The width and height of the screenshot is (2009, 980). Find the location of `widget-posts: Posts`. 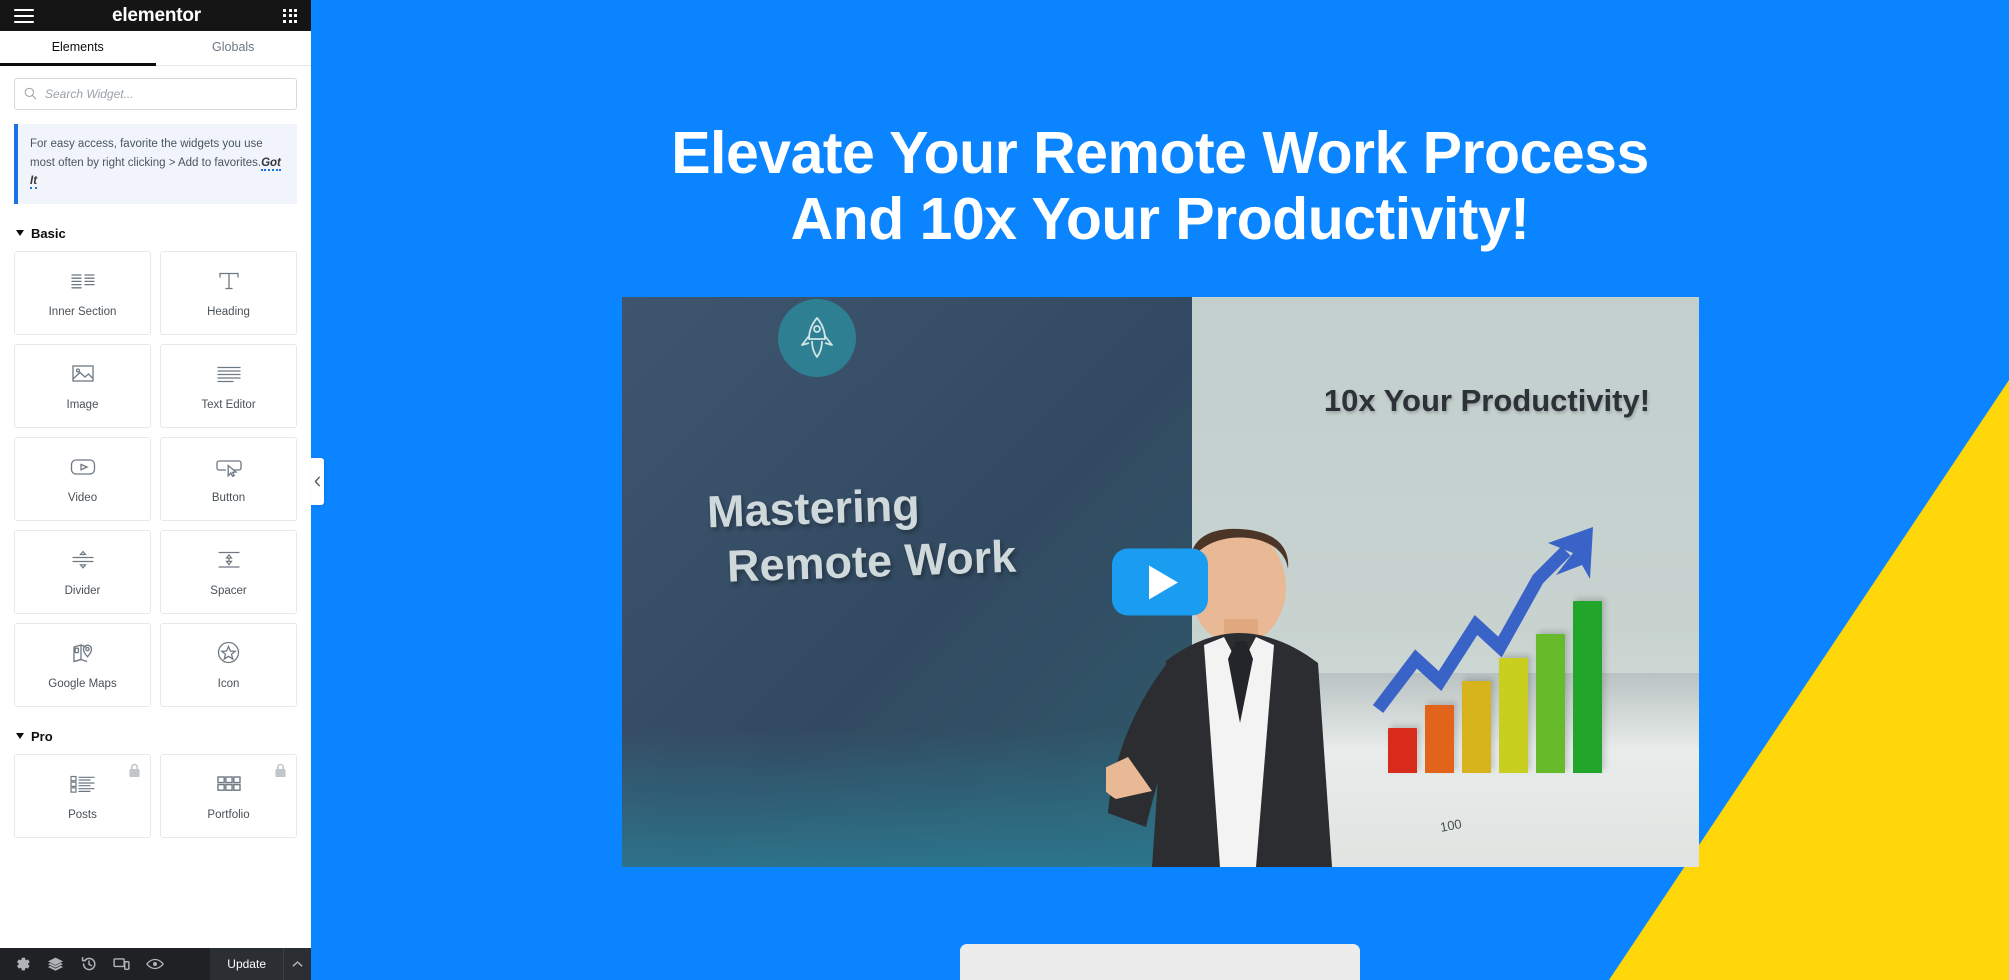

widget-posts: Posts is located at coordinates (82, 795).